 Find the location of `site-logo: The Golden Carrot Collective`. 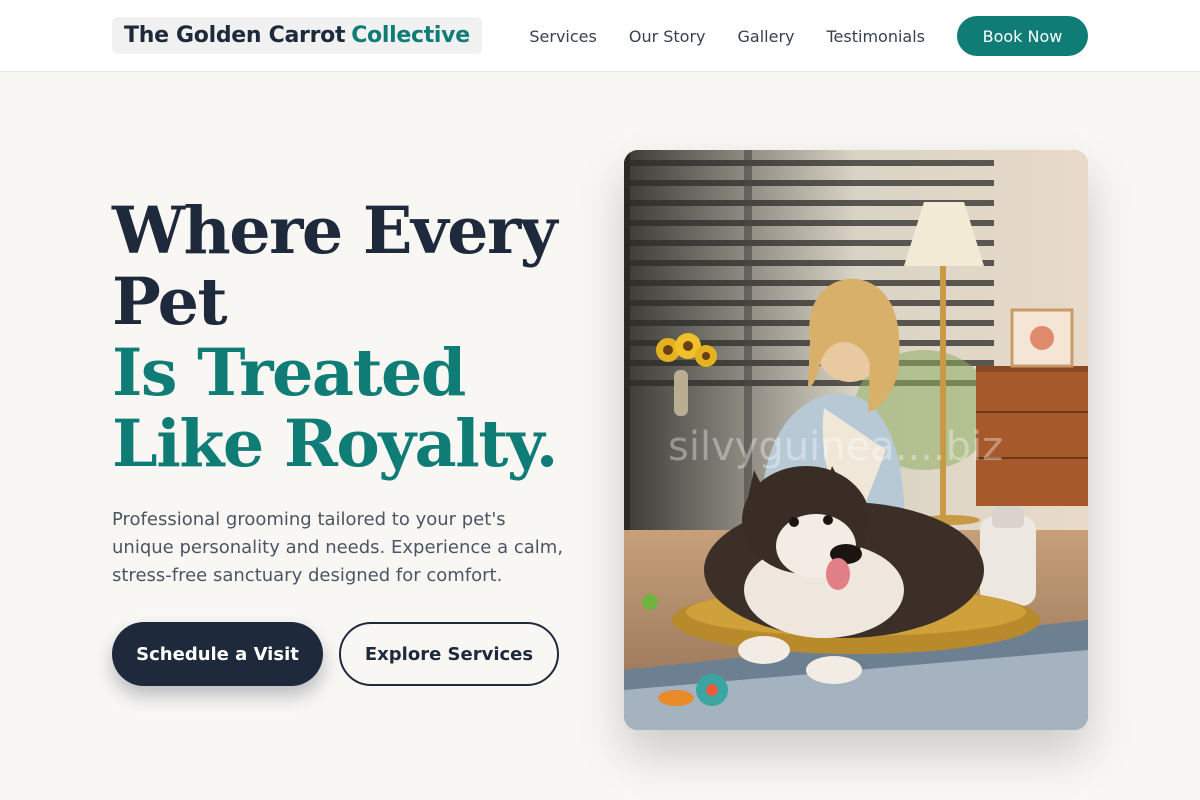

site-logo: The Golden Carrot Collective is located at coordinates (297, 35).